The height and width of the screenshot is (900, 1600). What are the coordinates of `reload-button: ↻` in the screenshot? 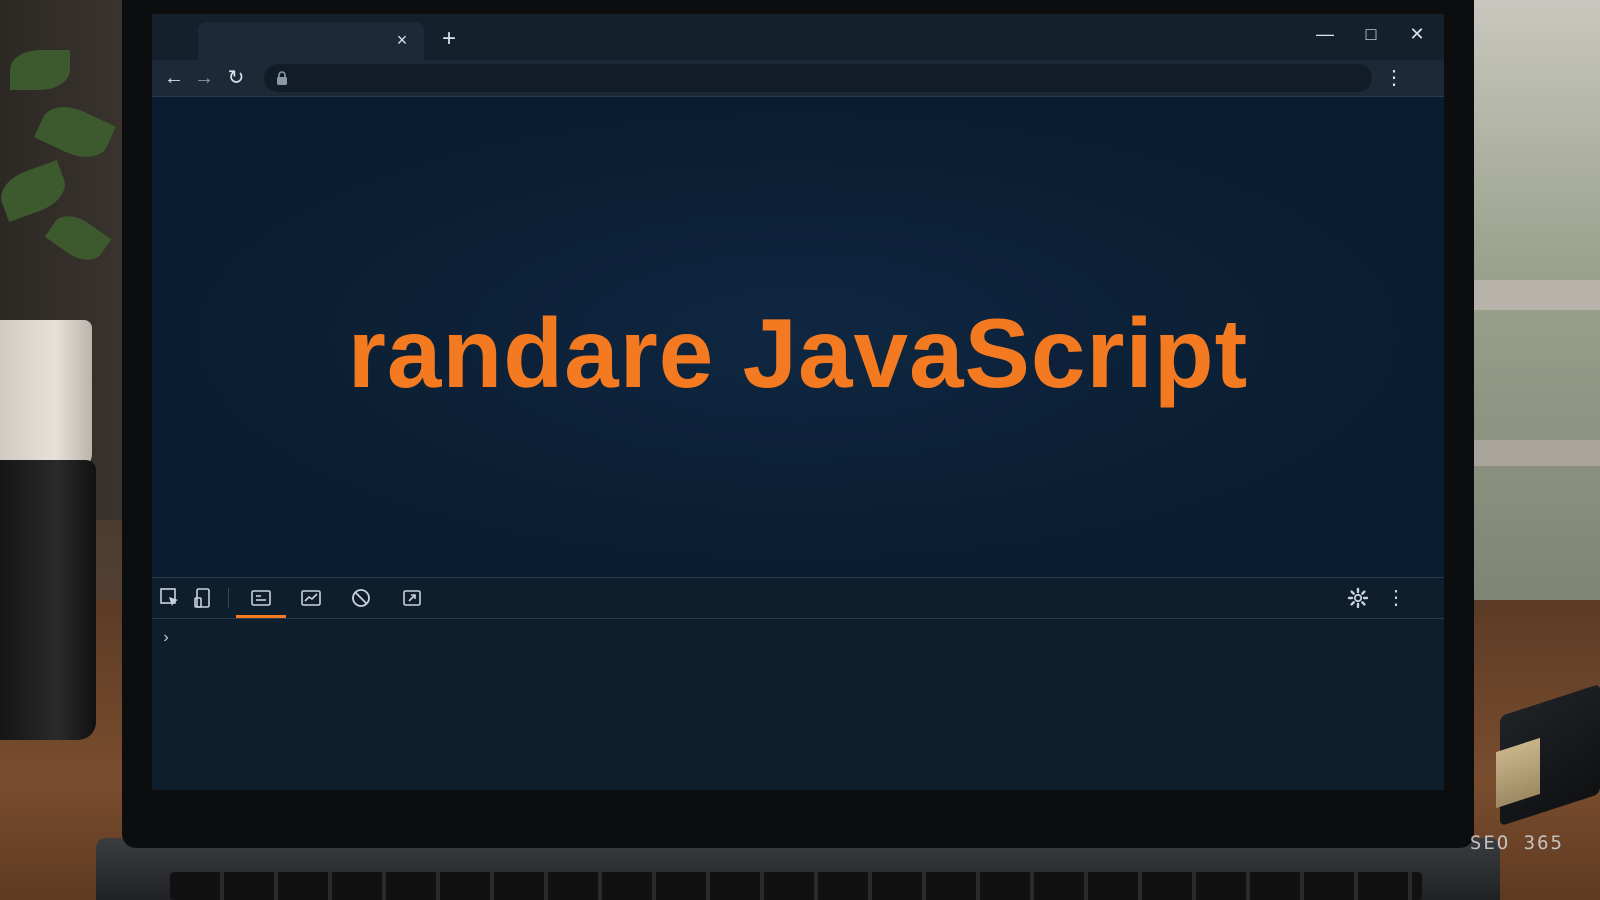 It's located at (236, 78).